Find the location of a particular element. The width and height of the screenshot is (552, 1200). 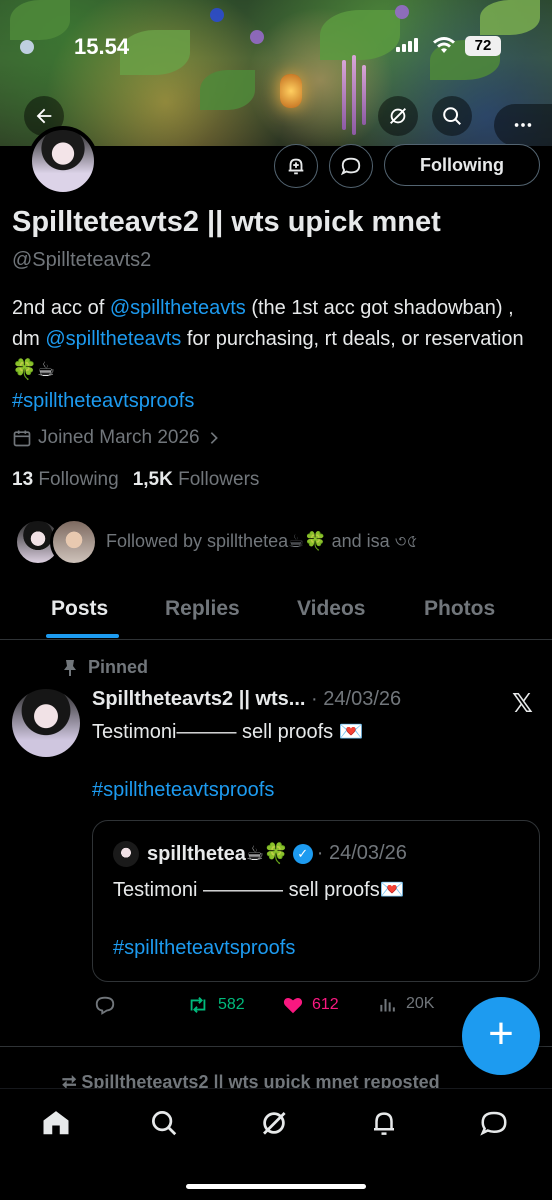

display-name: Spillteteavts2 || wts upick mnet is located at coordinates (226, 222).